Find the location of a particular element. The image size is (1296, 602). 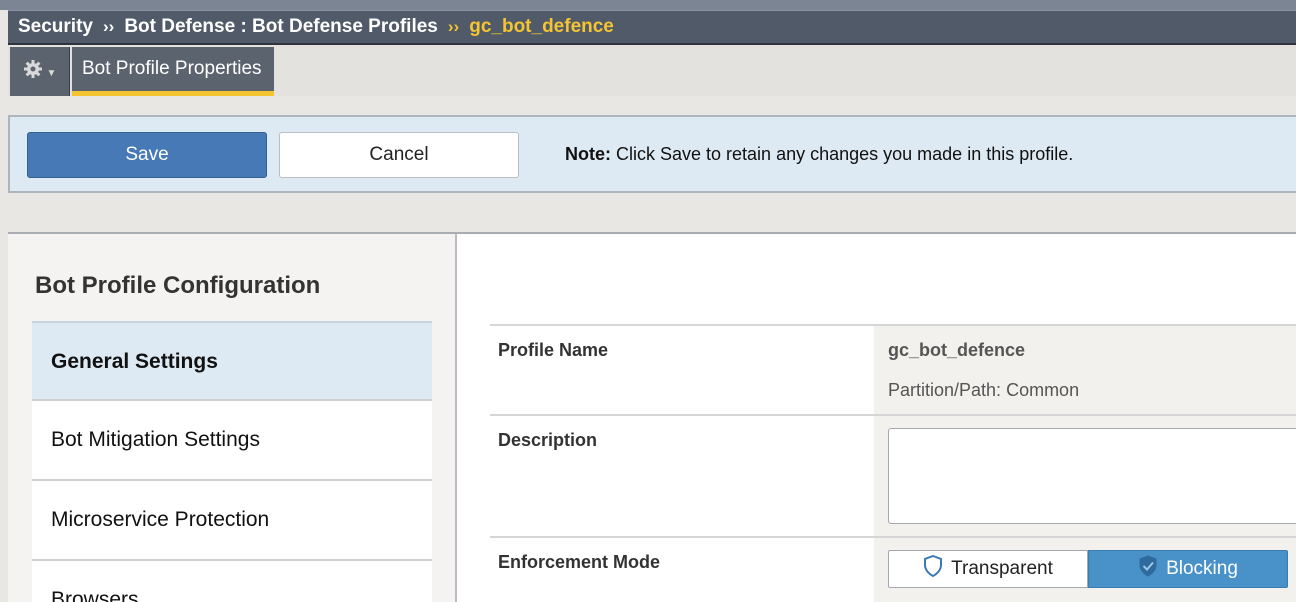

chevron-down-icon: ▼ is located at coordinates (51, 73).